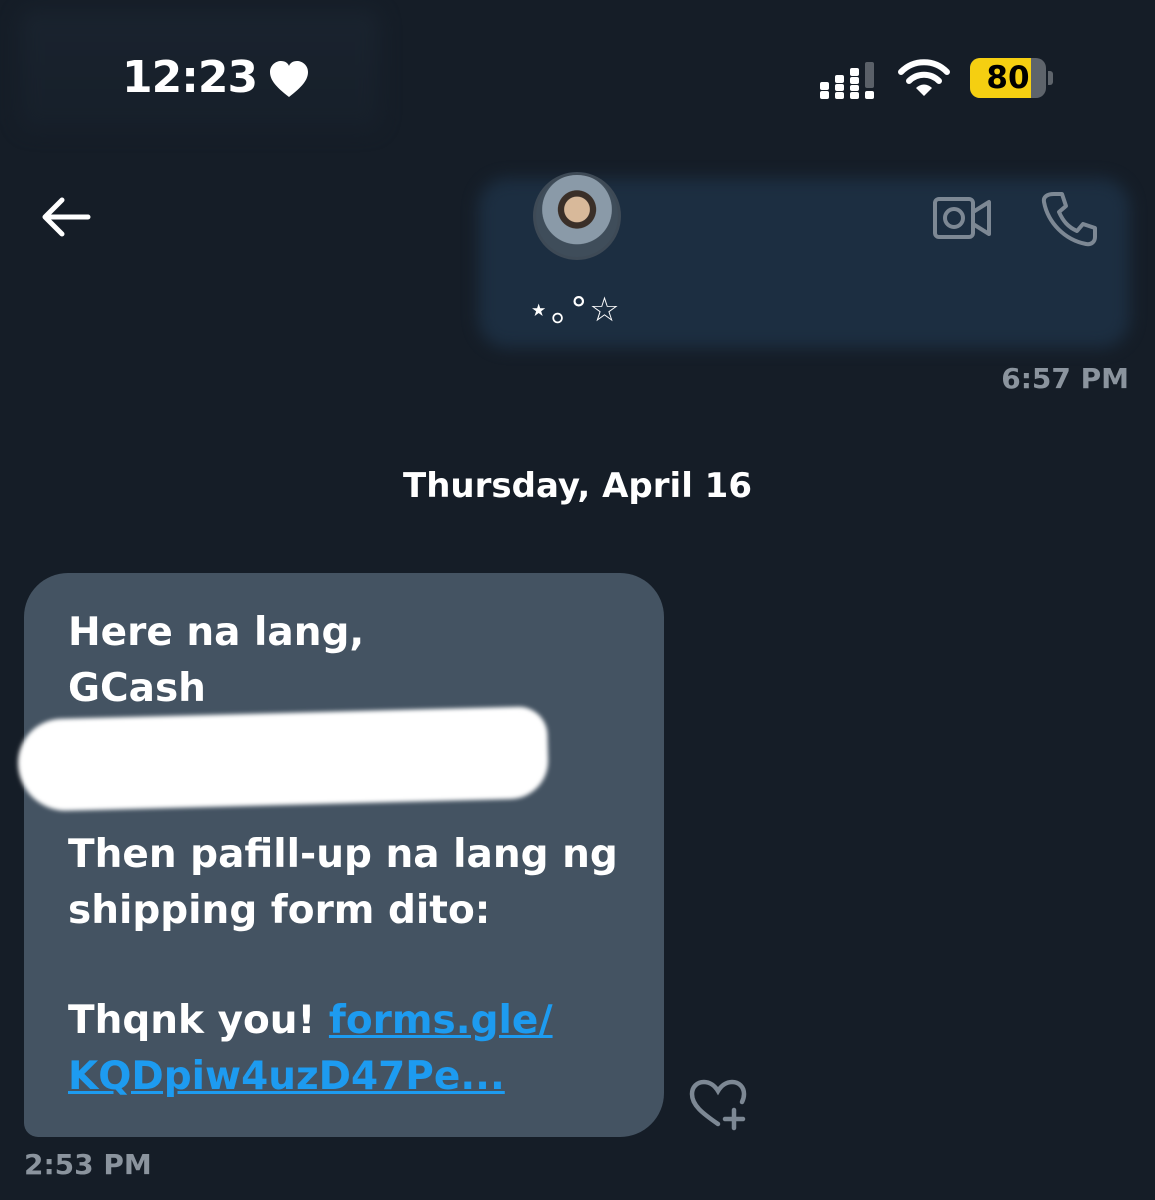  Describe the element at coordinates (137, 688) in the screenshot. I see `message-text-line: GCash` at that location.